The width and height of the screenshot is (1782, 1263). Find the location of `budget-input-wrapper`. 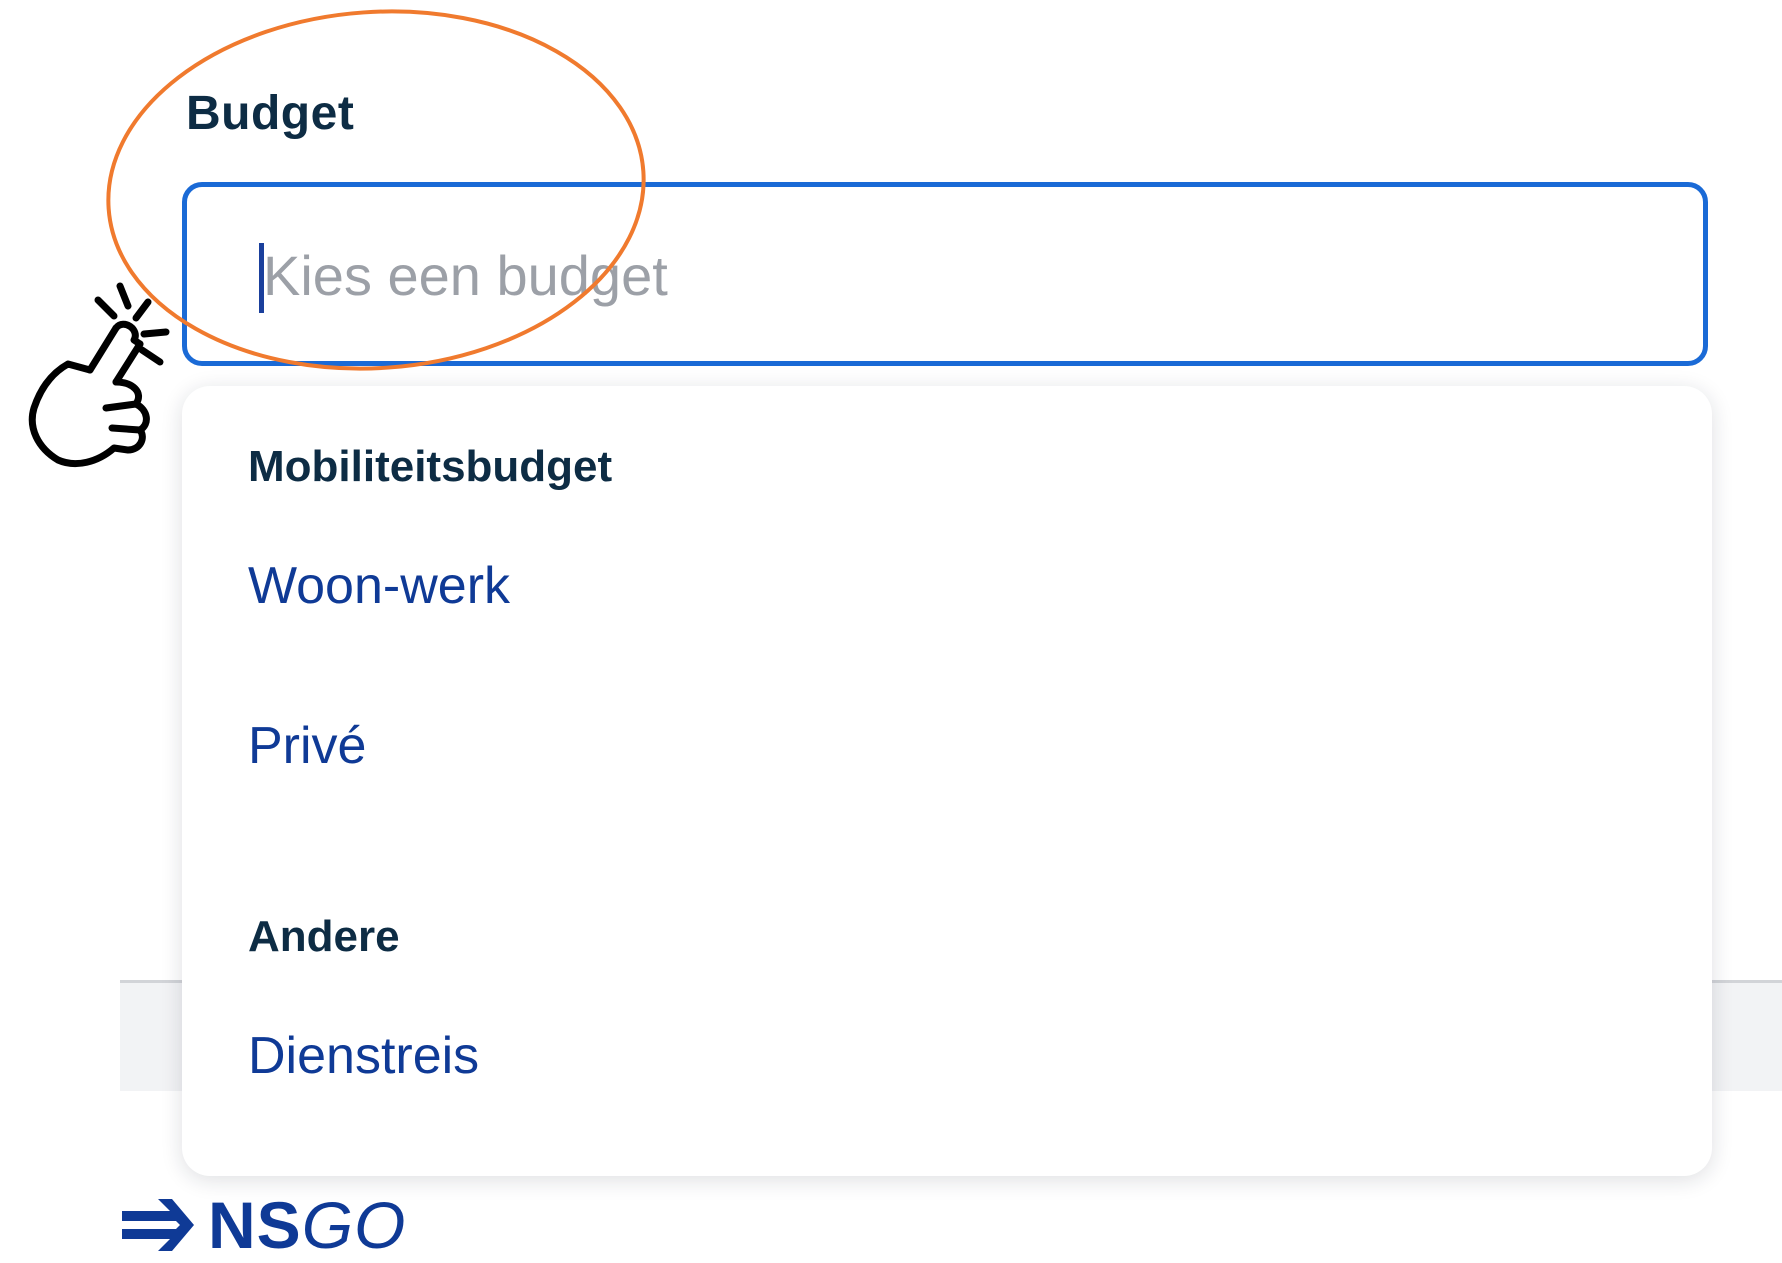

budget-input-wrapper is located at coordinates (945, 274).